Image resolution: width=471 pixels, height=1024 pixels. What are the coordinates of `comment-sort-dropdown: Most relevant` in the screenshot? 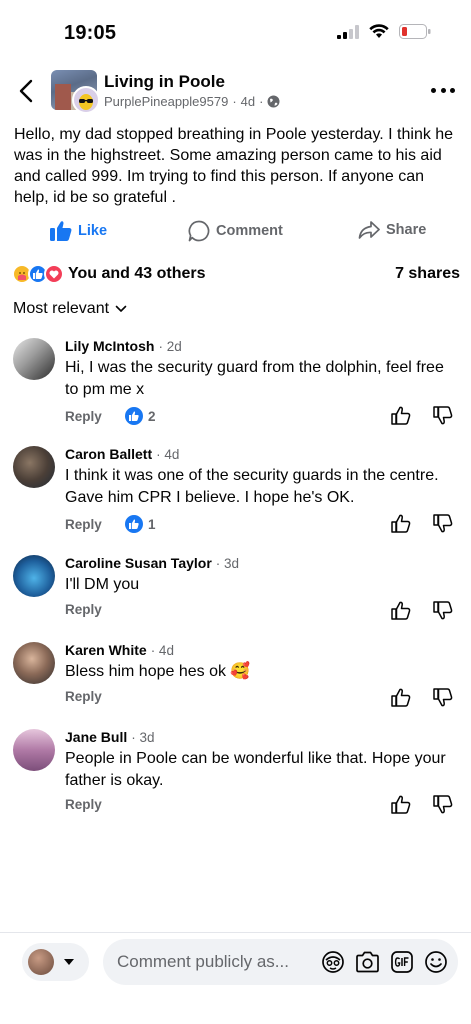 It's located at (70, 309).